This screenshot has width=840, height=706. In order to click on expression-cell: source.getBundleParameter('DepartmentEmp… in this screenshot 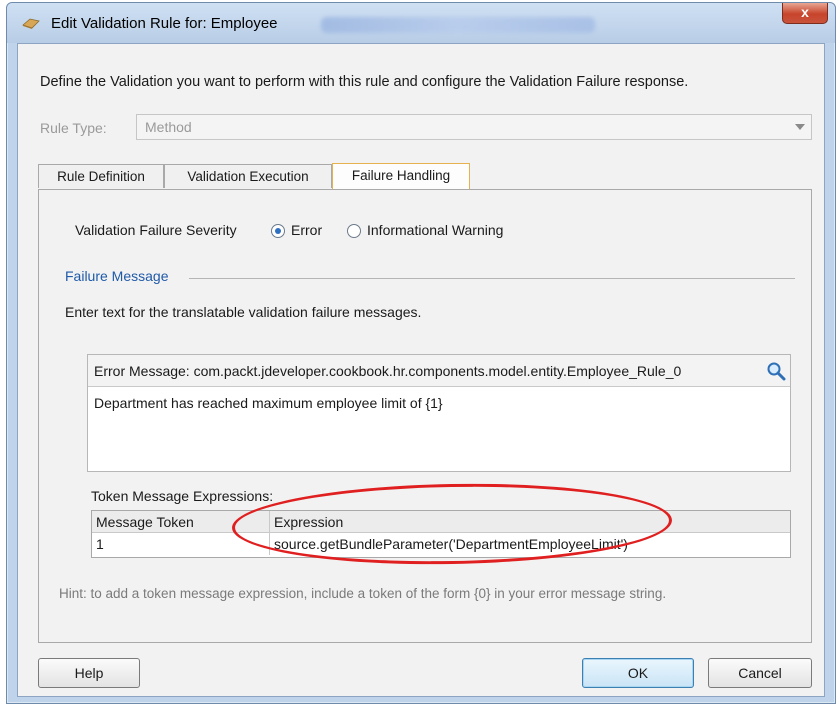, I will do `click(530, 544)`.